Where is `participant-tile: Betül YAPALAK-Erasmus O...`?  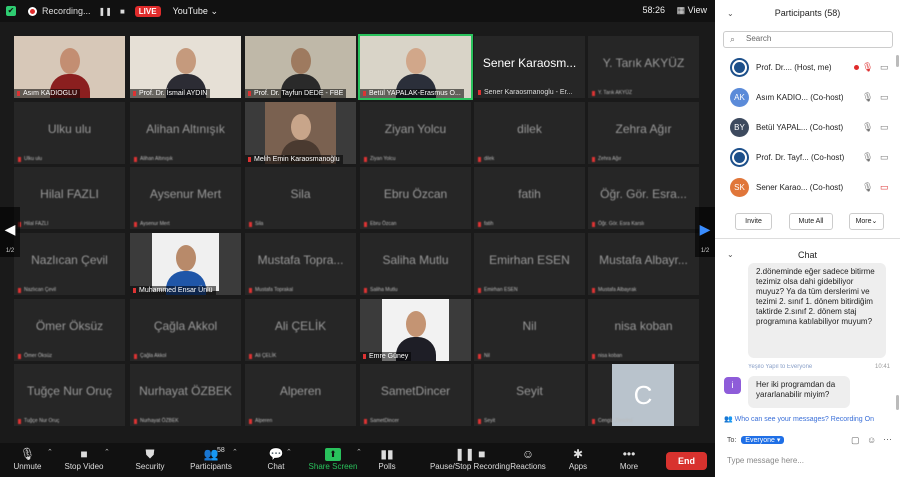 participant-tile: Betül YAPALAK-Erasmus O... is located at coordinates (415, 67).